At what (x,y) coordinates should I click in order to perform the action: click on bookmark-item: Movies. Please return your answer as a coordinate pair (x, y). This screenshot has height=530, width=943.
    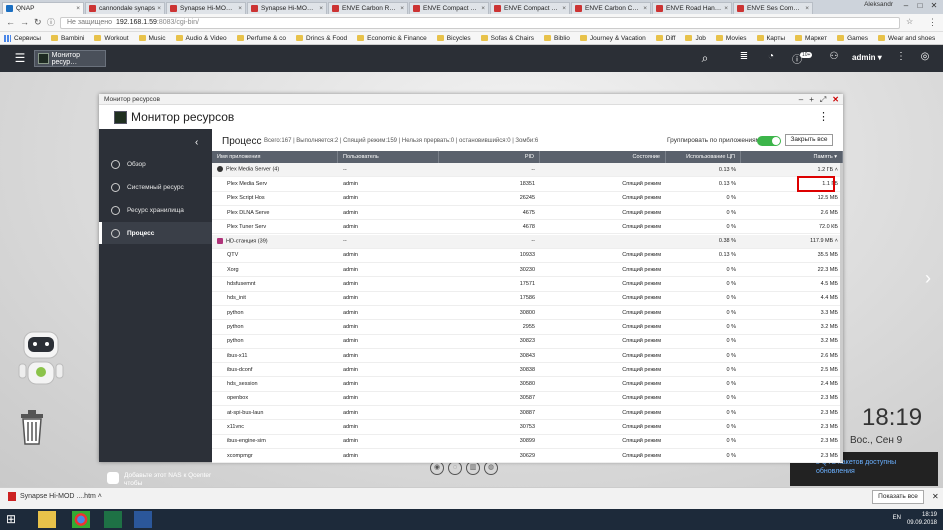
    Looking at the image, I should click on (731, 38).